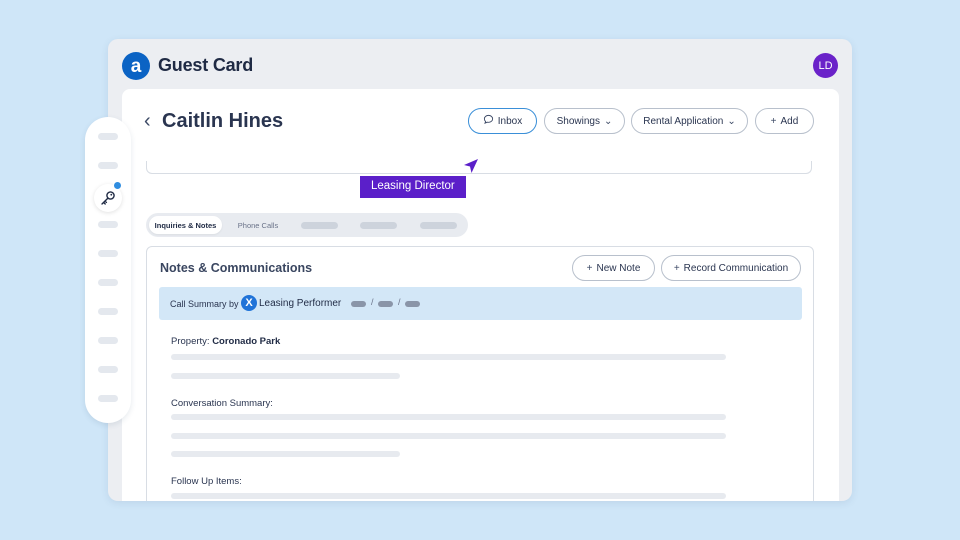 The image size is (960, 540). Describe the element at coordinates (683, 121) in the screenshot. I see `rental-application-label: Rental Application` at that location.